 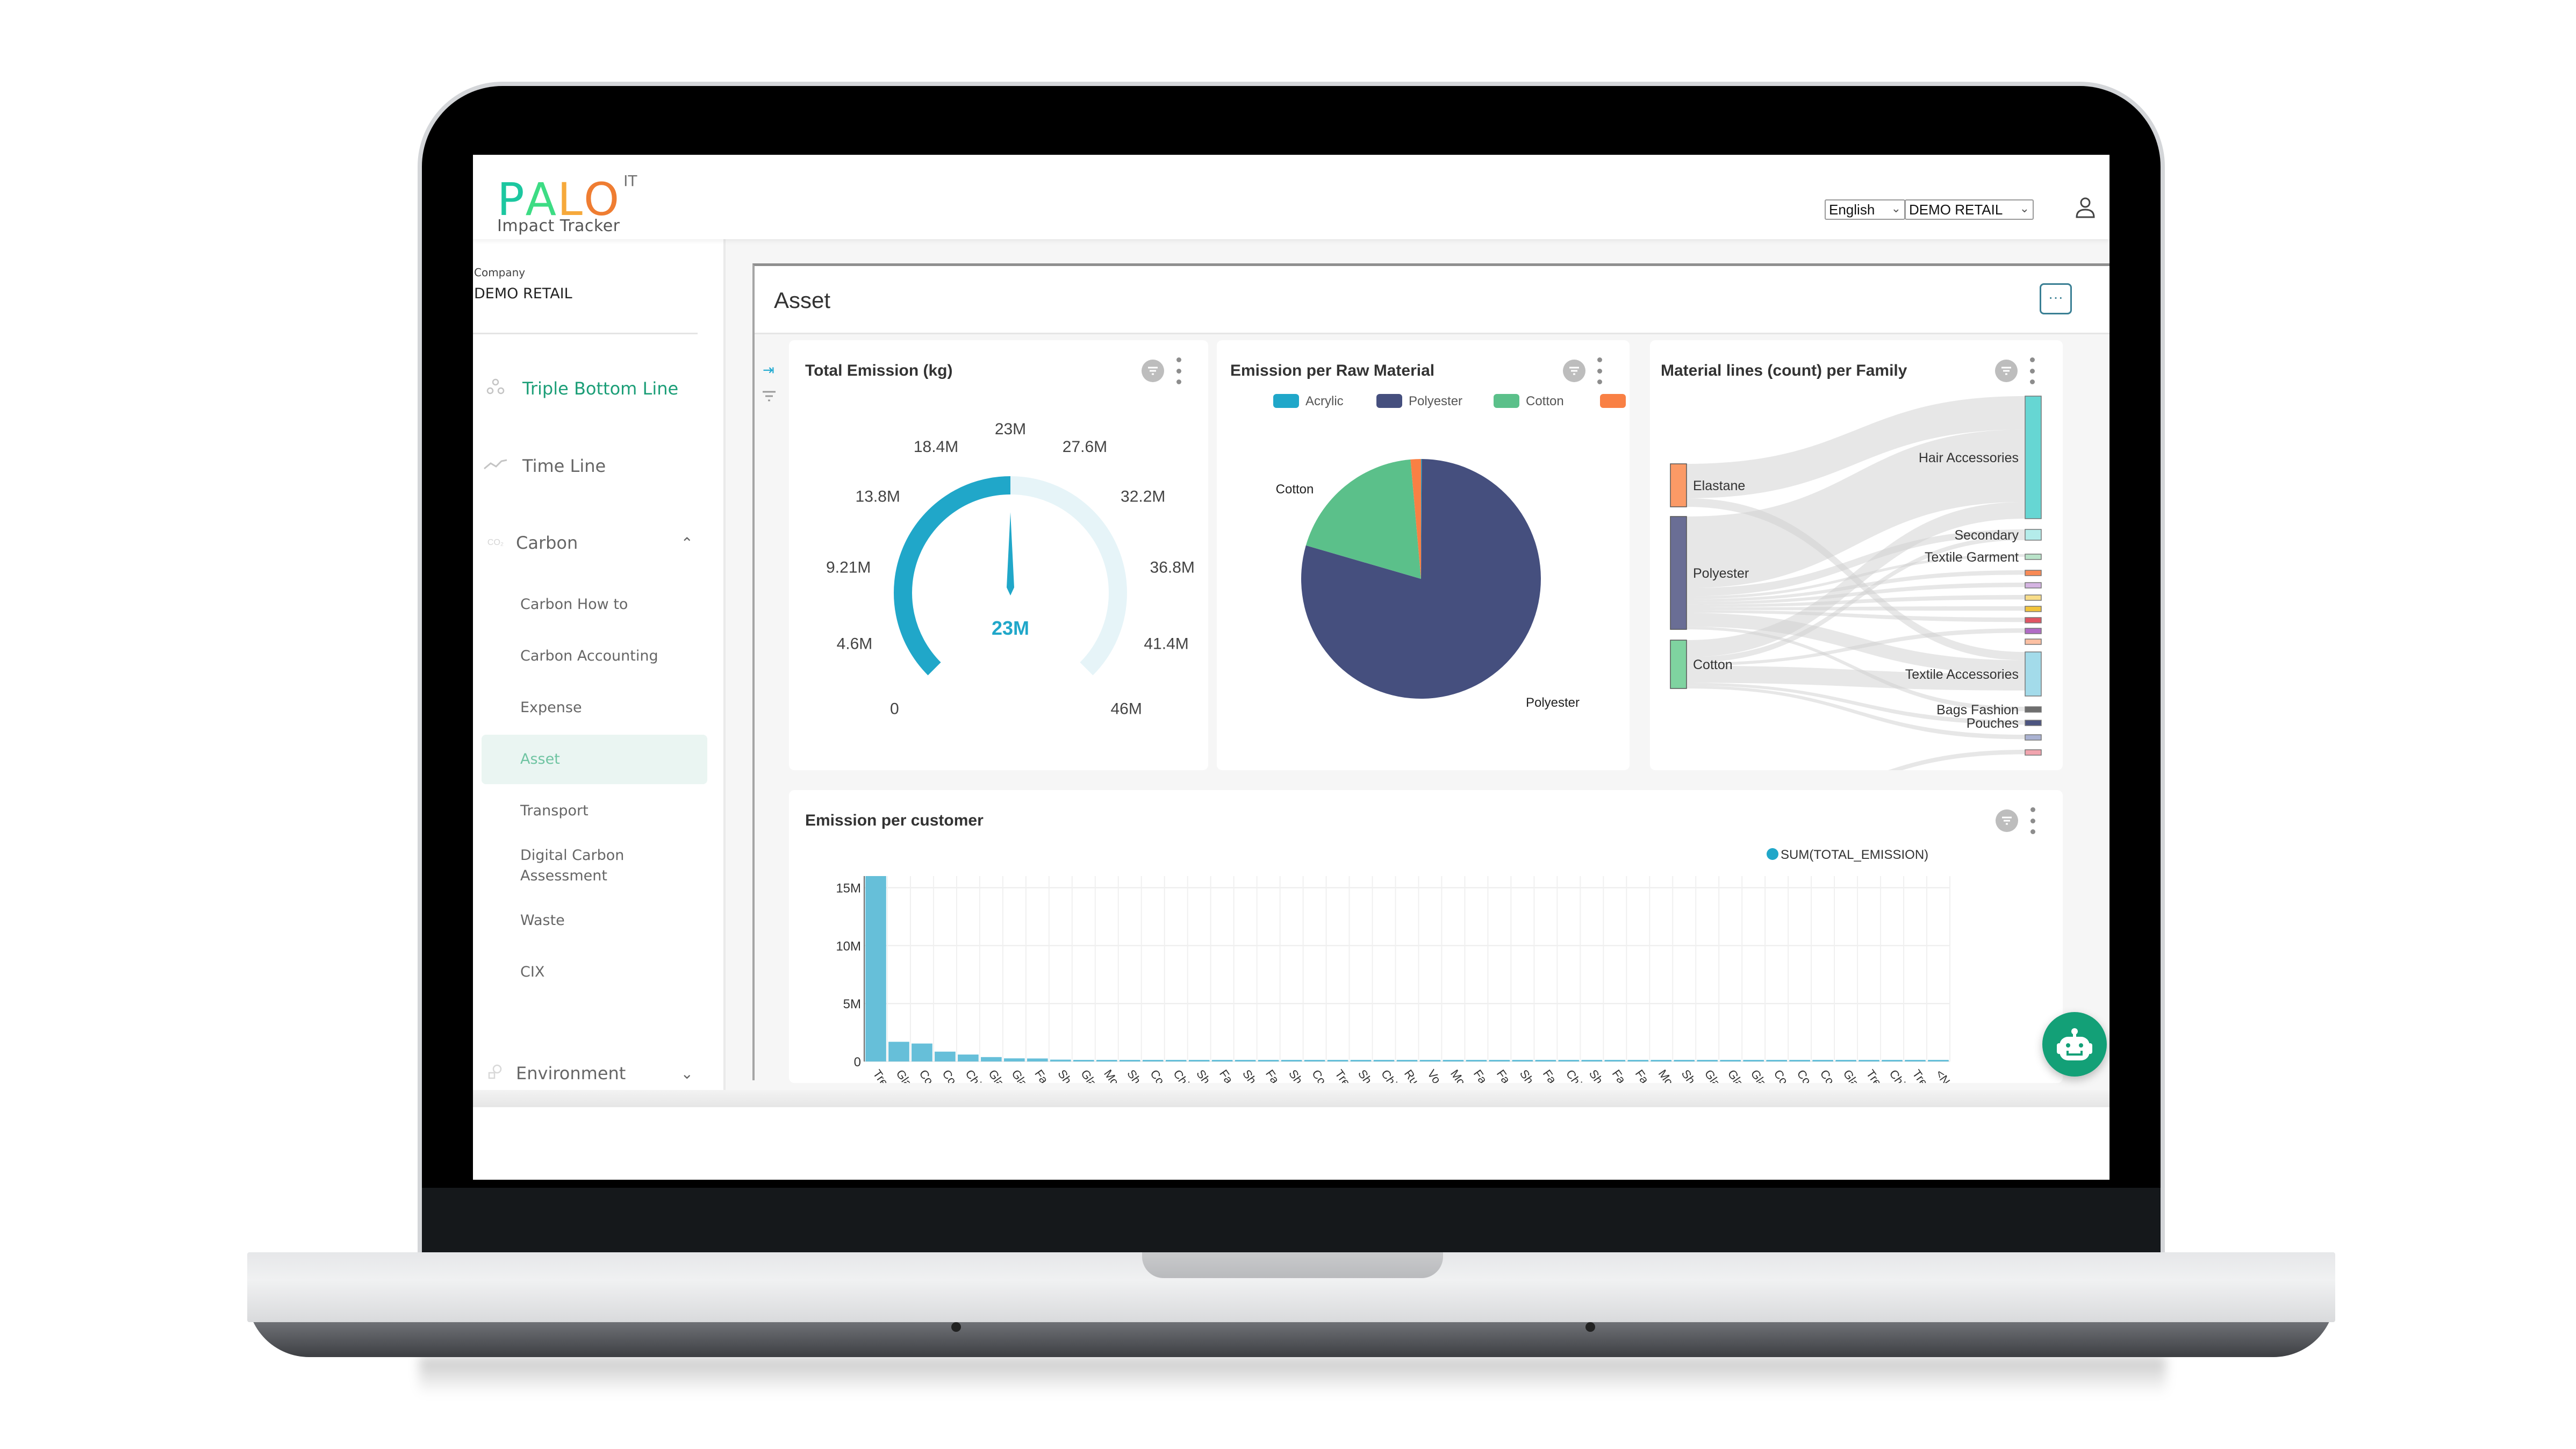 I want to click on sidebar-item-triple-bottom-line: Triple Bottom Line, so click(x=591, y=388).